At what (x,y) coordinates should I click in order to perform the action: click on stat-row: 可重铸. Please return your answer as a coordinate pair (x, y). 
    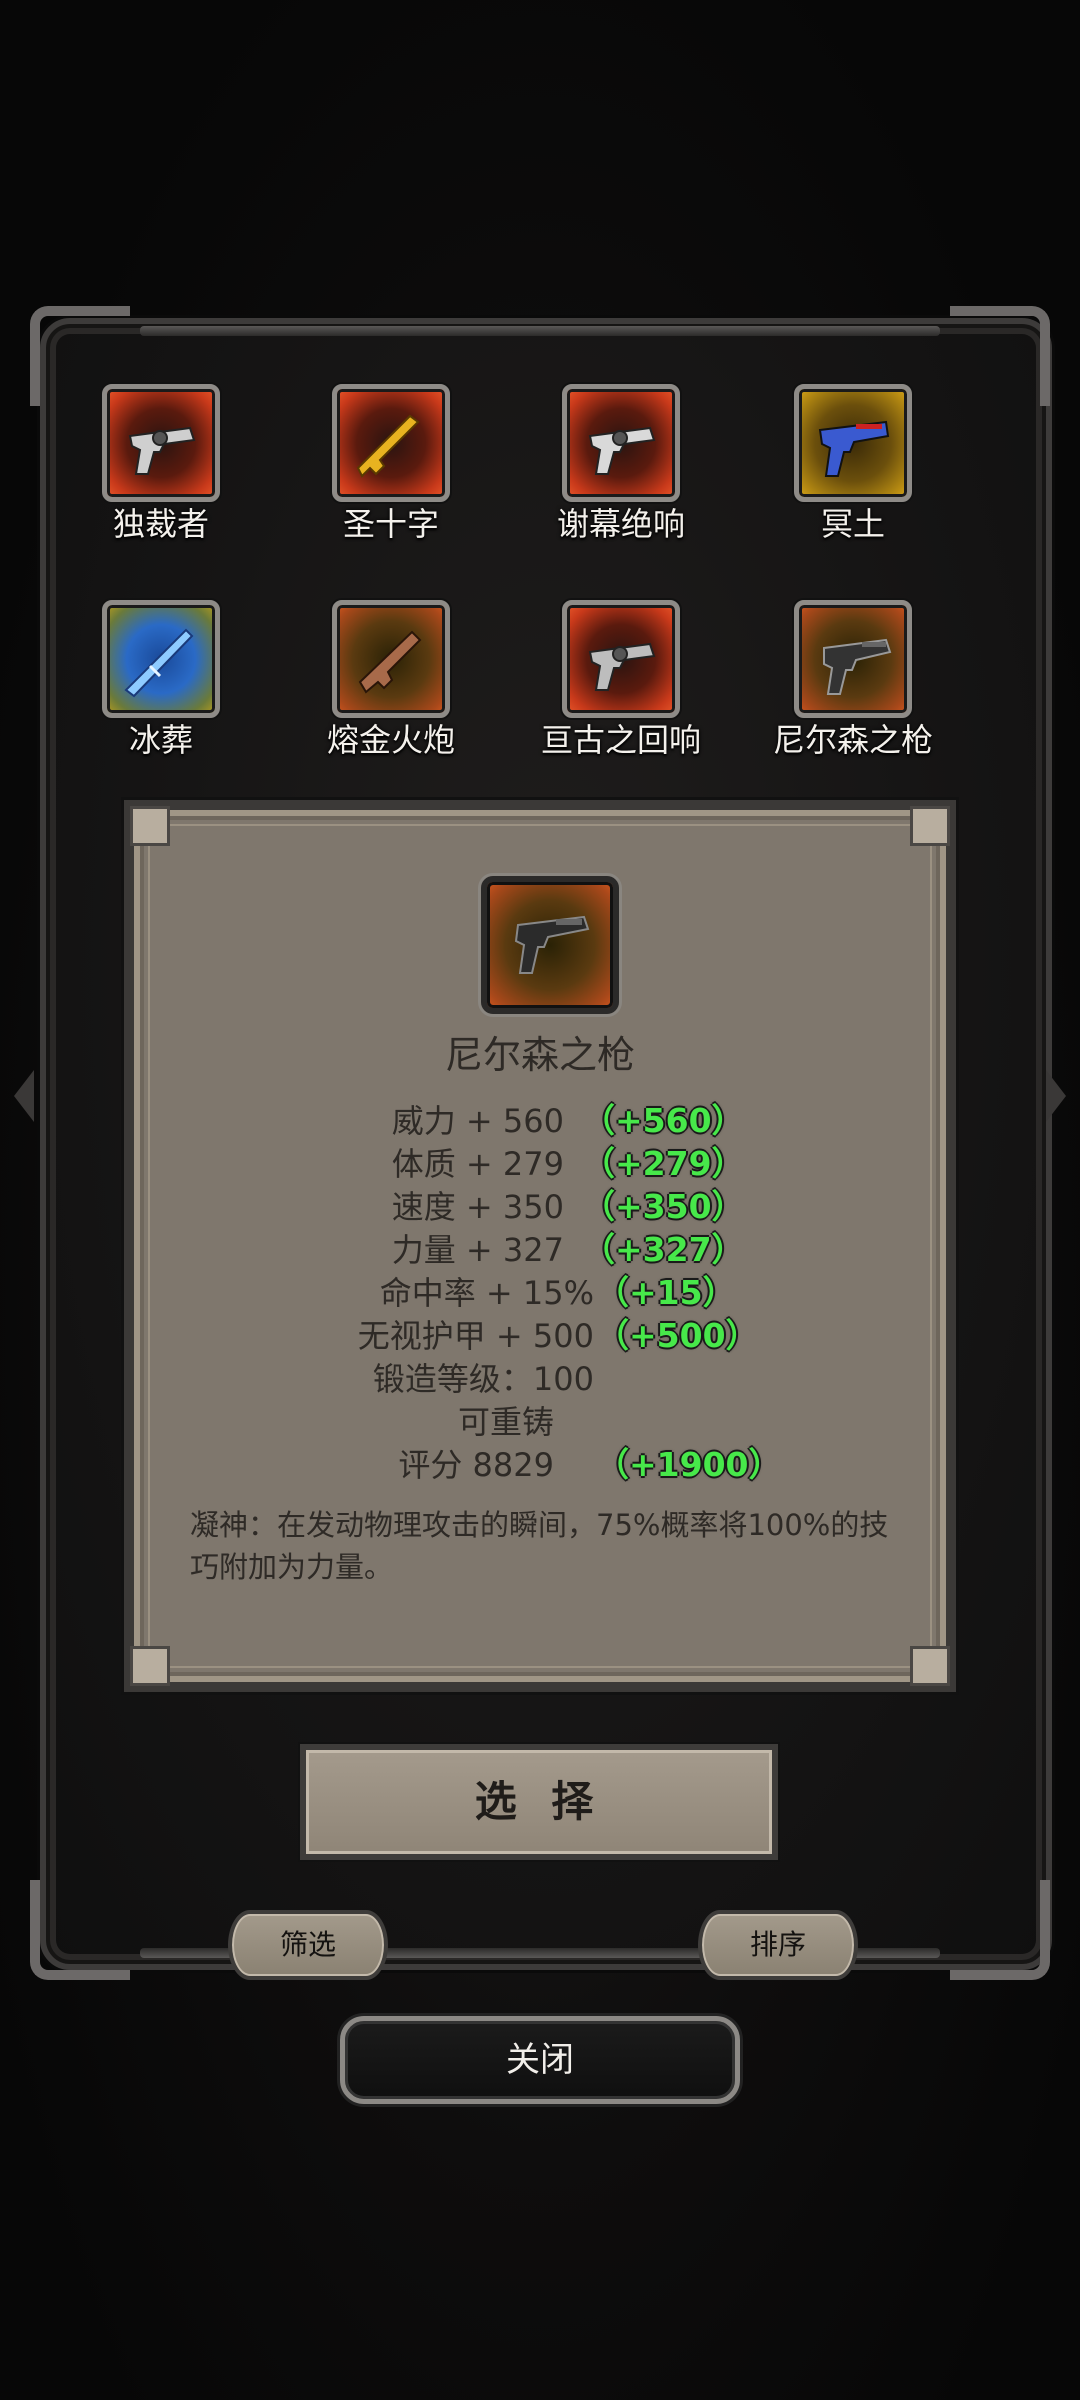
    Looking at the image, I should click on (550, 1422).